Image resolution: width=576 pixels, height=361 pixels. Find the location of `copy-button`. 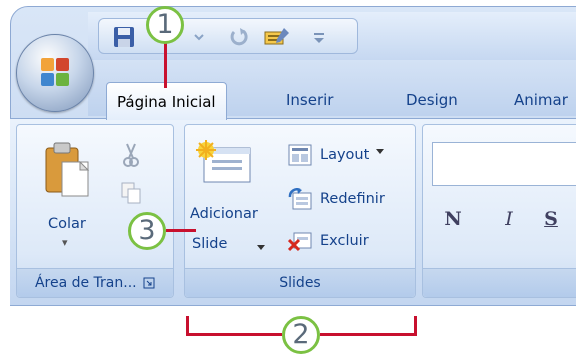

copy-button is located at coordinates (131, 193).